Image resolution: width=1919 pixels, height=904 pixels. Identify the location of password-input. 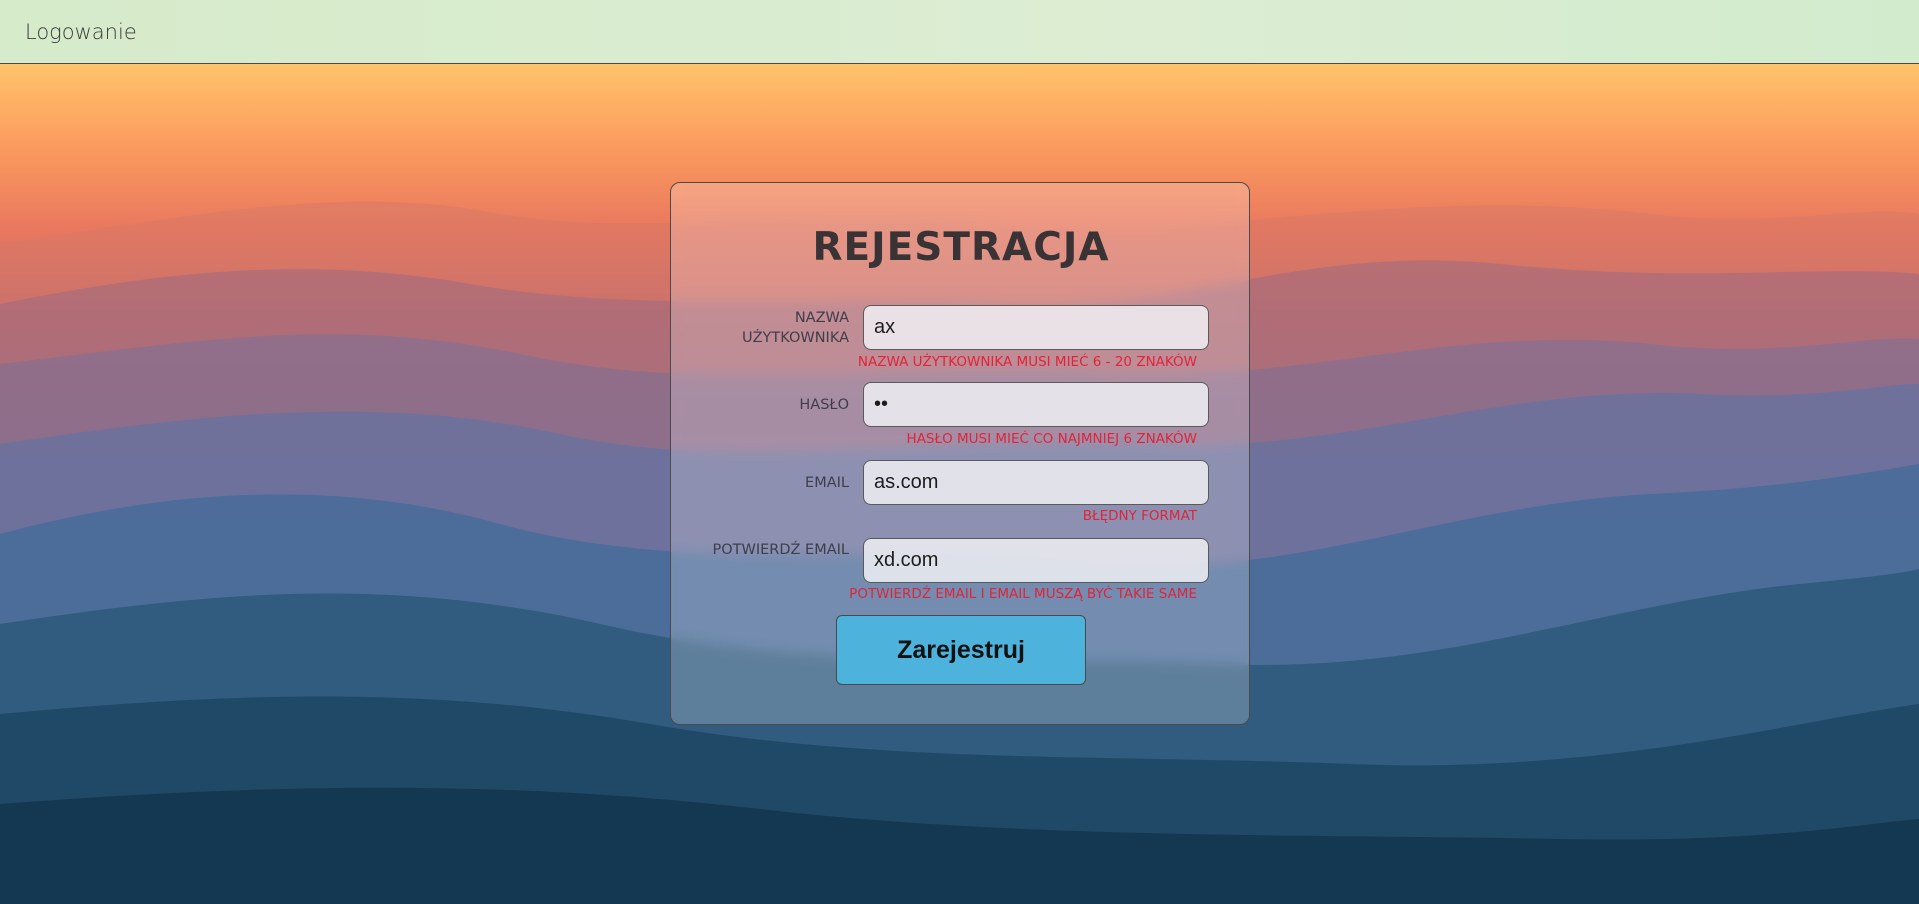
(1036, 404).